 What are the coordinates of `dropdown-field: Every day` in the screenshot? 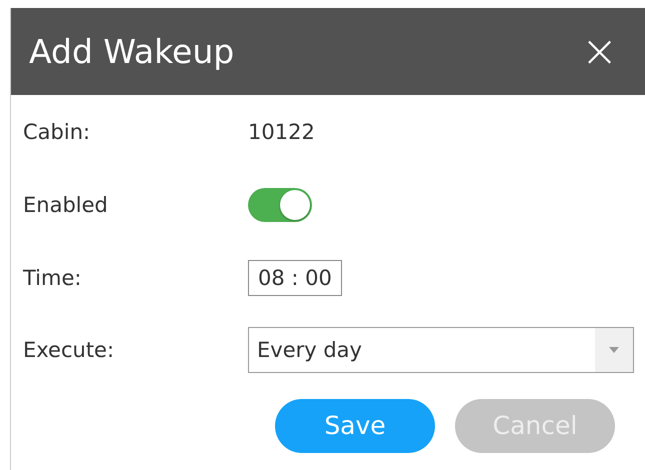 It's located at (441, 350).